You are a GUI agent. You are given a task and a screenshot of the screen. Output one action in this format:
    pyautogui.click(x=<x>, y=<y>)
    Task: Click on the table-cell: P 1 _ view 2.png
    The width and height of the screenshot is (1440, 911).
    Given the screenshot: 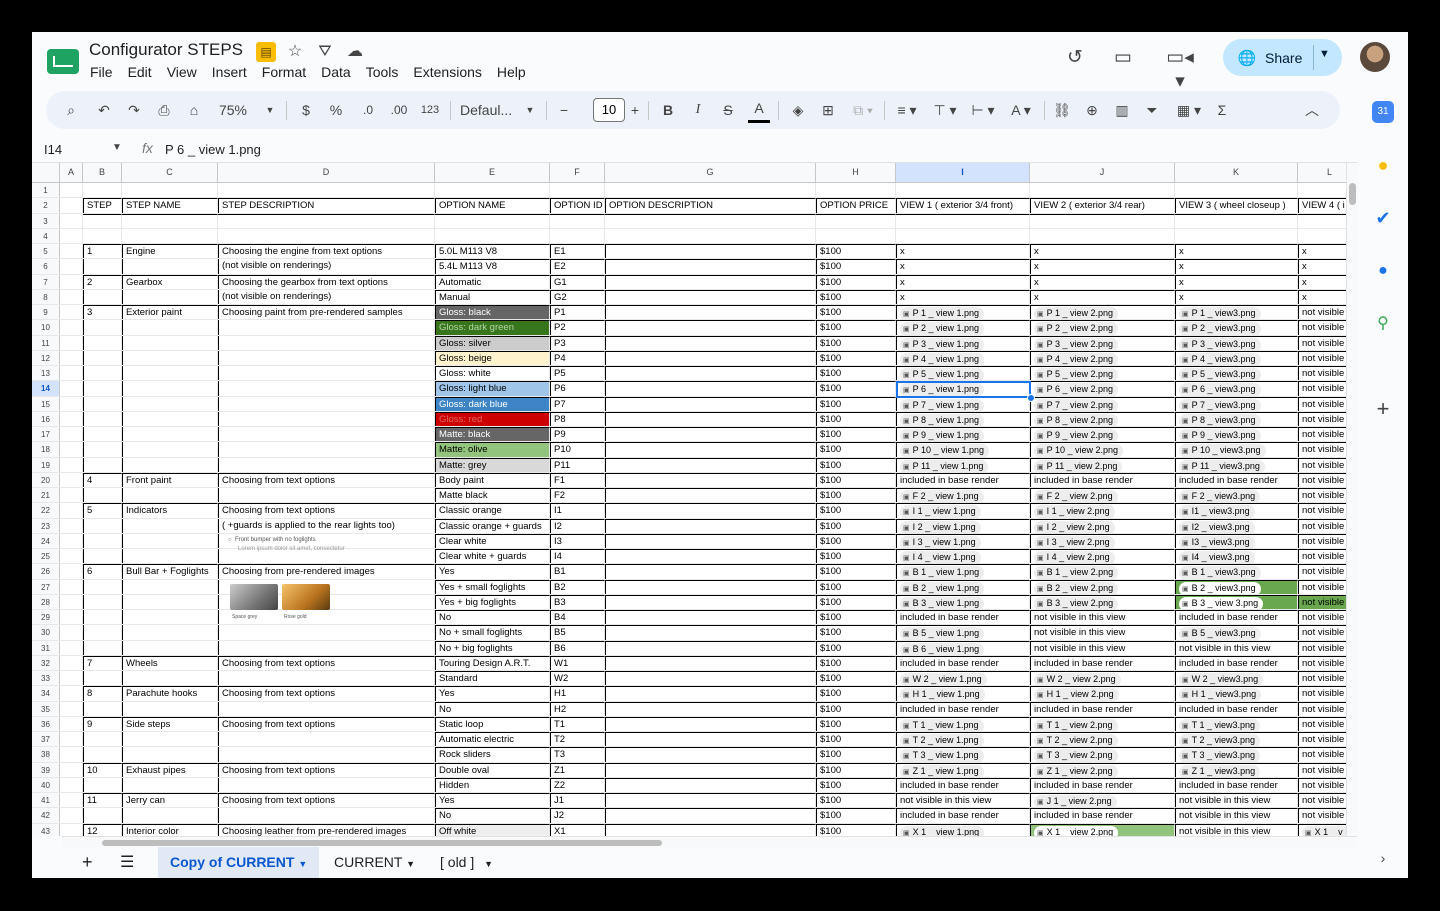 What is the action you would take?
    pyautogui.click(x=1102, y=312)
    